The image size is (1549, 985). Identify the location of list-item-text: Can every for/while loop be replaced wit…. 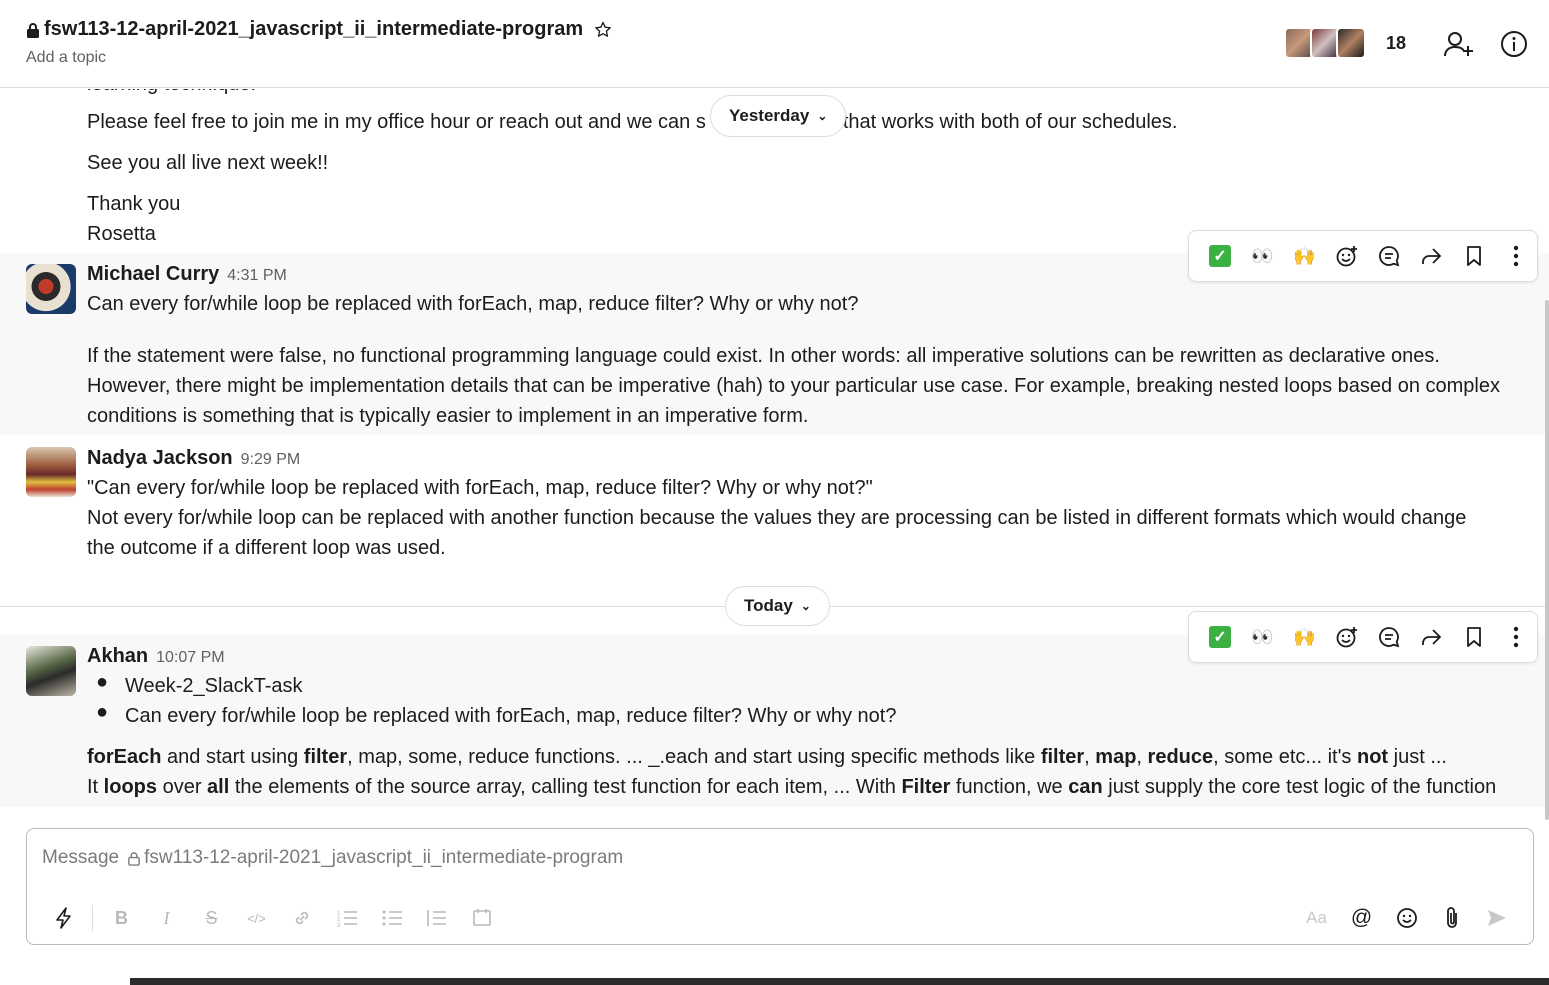
(511, 716).